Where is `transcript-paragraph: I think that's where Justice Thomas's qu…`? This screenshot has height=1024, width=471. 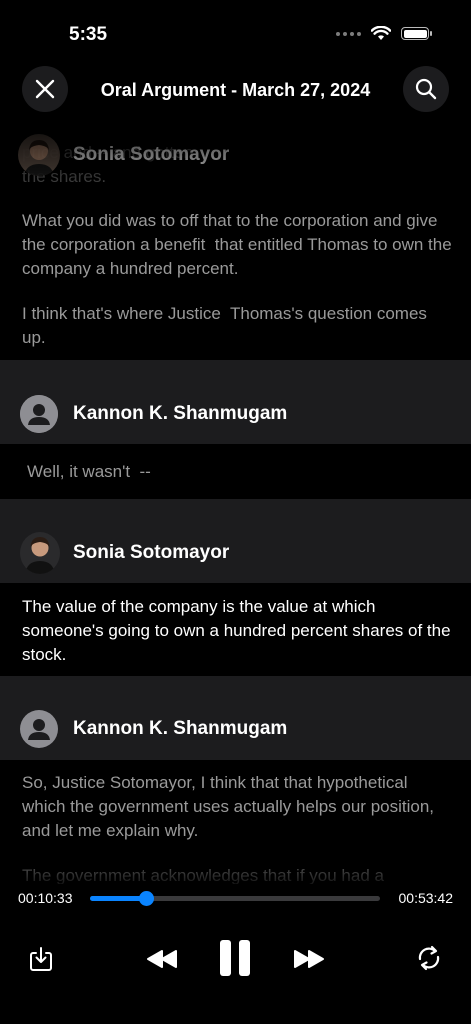 transcript-paragraph: I think that's where Justice Thomas's qu… is located at coordinates (227, 325).